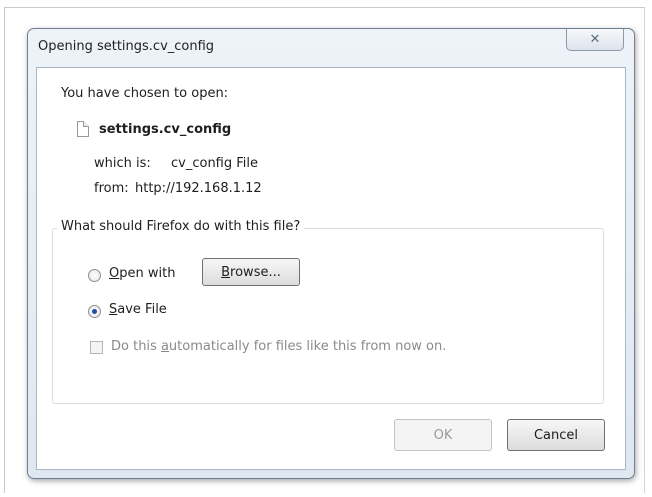 The width and height of the screenshot is (652, 497). What do you see at coordinates (94, 275) in the screenshot?
I see `open-with-radio` at bounding box center [94, 275].